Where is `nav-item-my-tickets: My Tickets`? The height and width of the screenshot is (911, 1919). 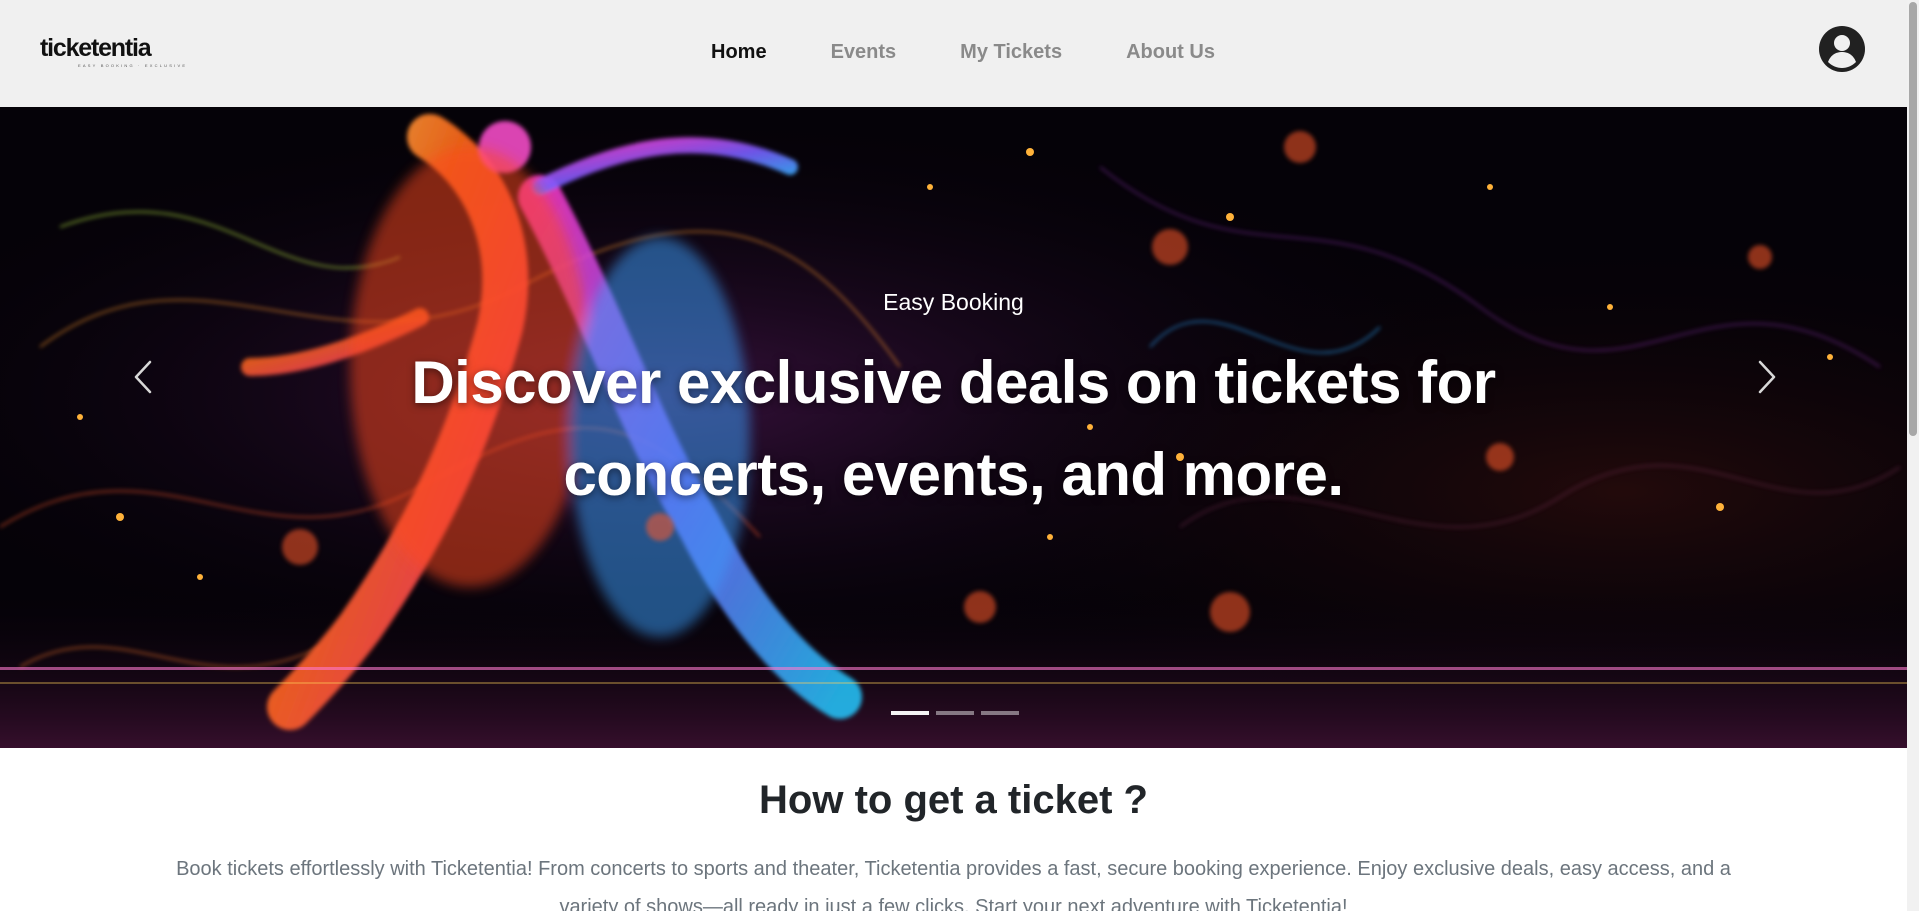 nav-item-my-tickets: My Tickets is located at coordinates (1011, 52).